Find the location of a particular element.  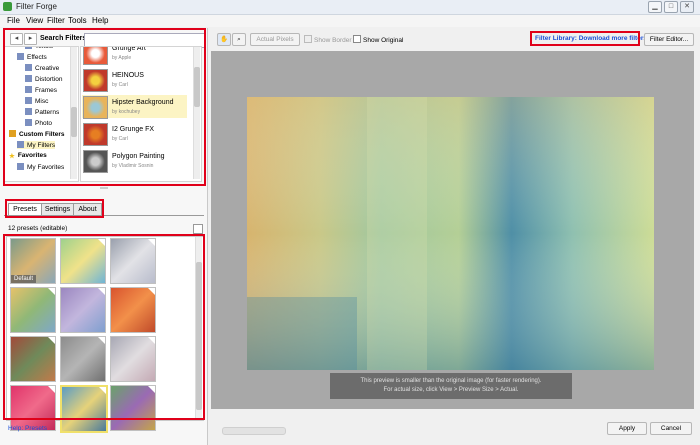

menu-tools: Tools is located at coordinates (77, 20).